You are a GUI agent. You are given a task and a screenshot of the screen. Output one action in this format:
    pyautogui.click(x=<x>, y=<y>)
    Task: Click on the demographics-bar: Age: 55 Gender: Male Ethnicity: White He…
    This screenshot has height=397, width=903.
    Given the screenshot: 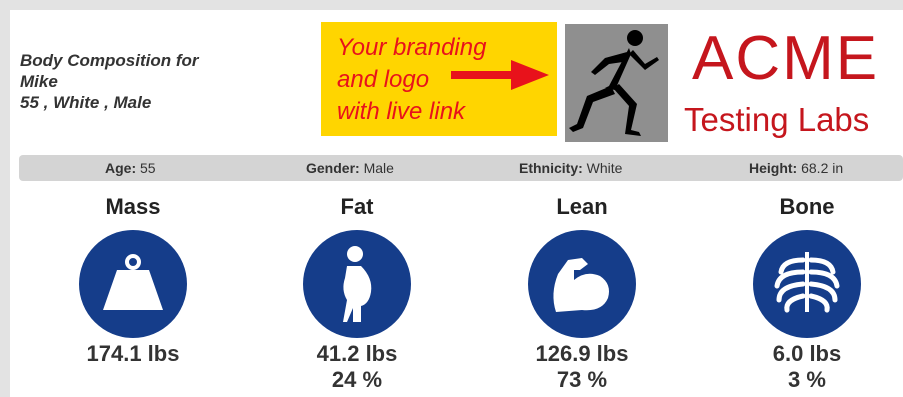 What is the action you would take?
    pyautogui.click(x=461, y=168)
    